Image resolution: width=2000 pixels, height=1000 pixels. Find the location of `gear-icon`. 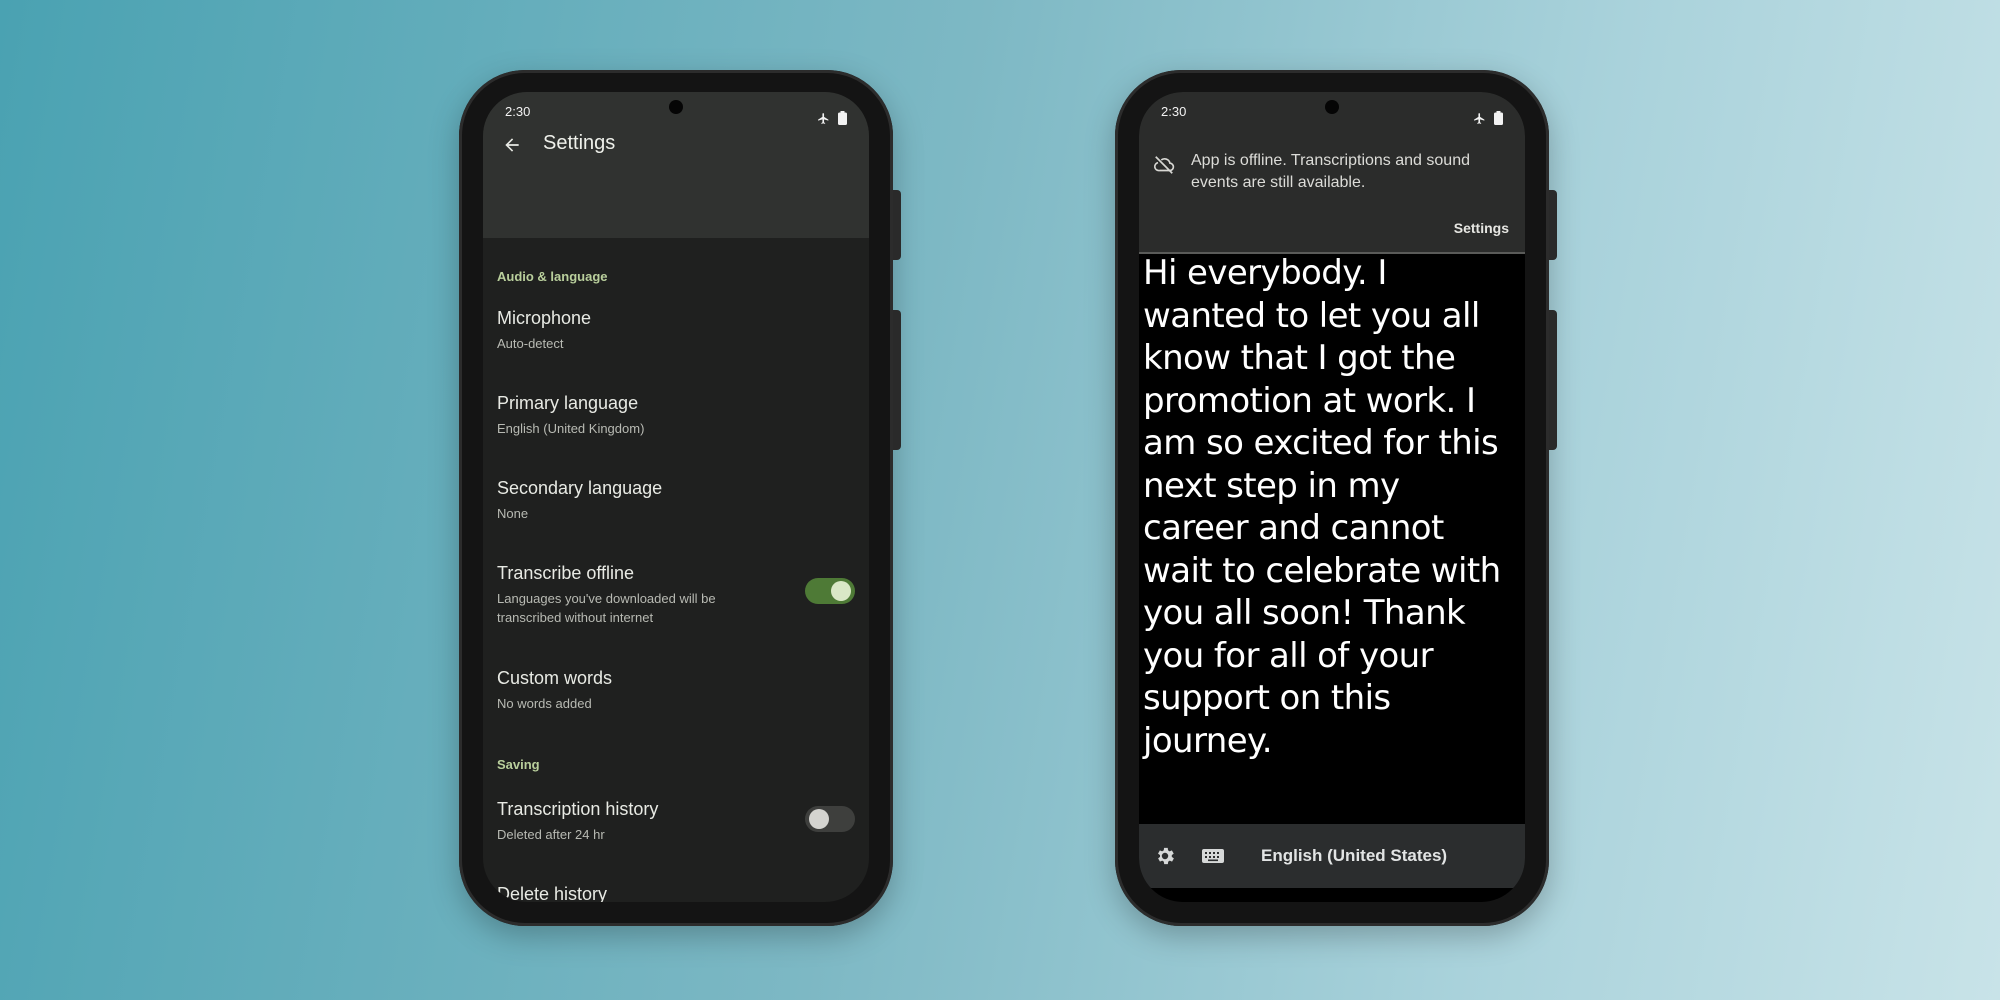

gear-icon is located at coordinates (1166, 856).